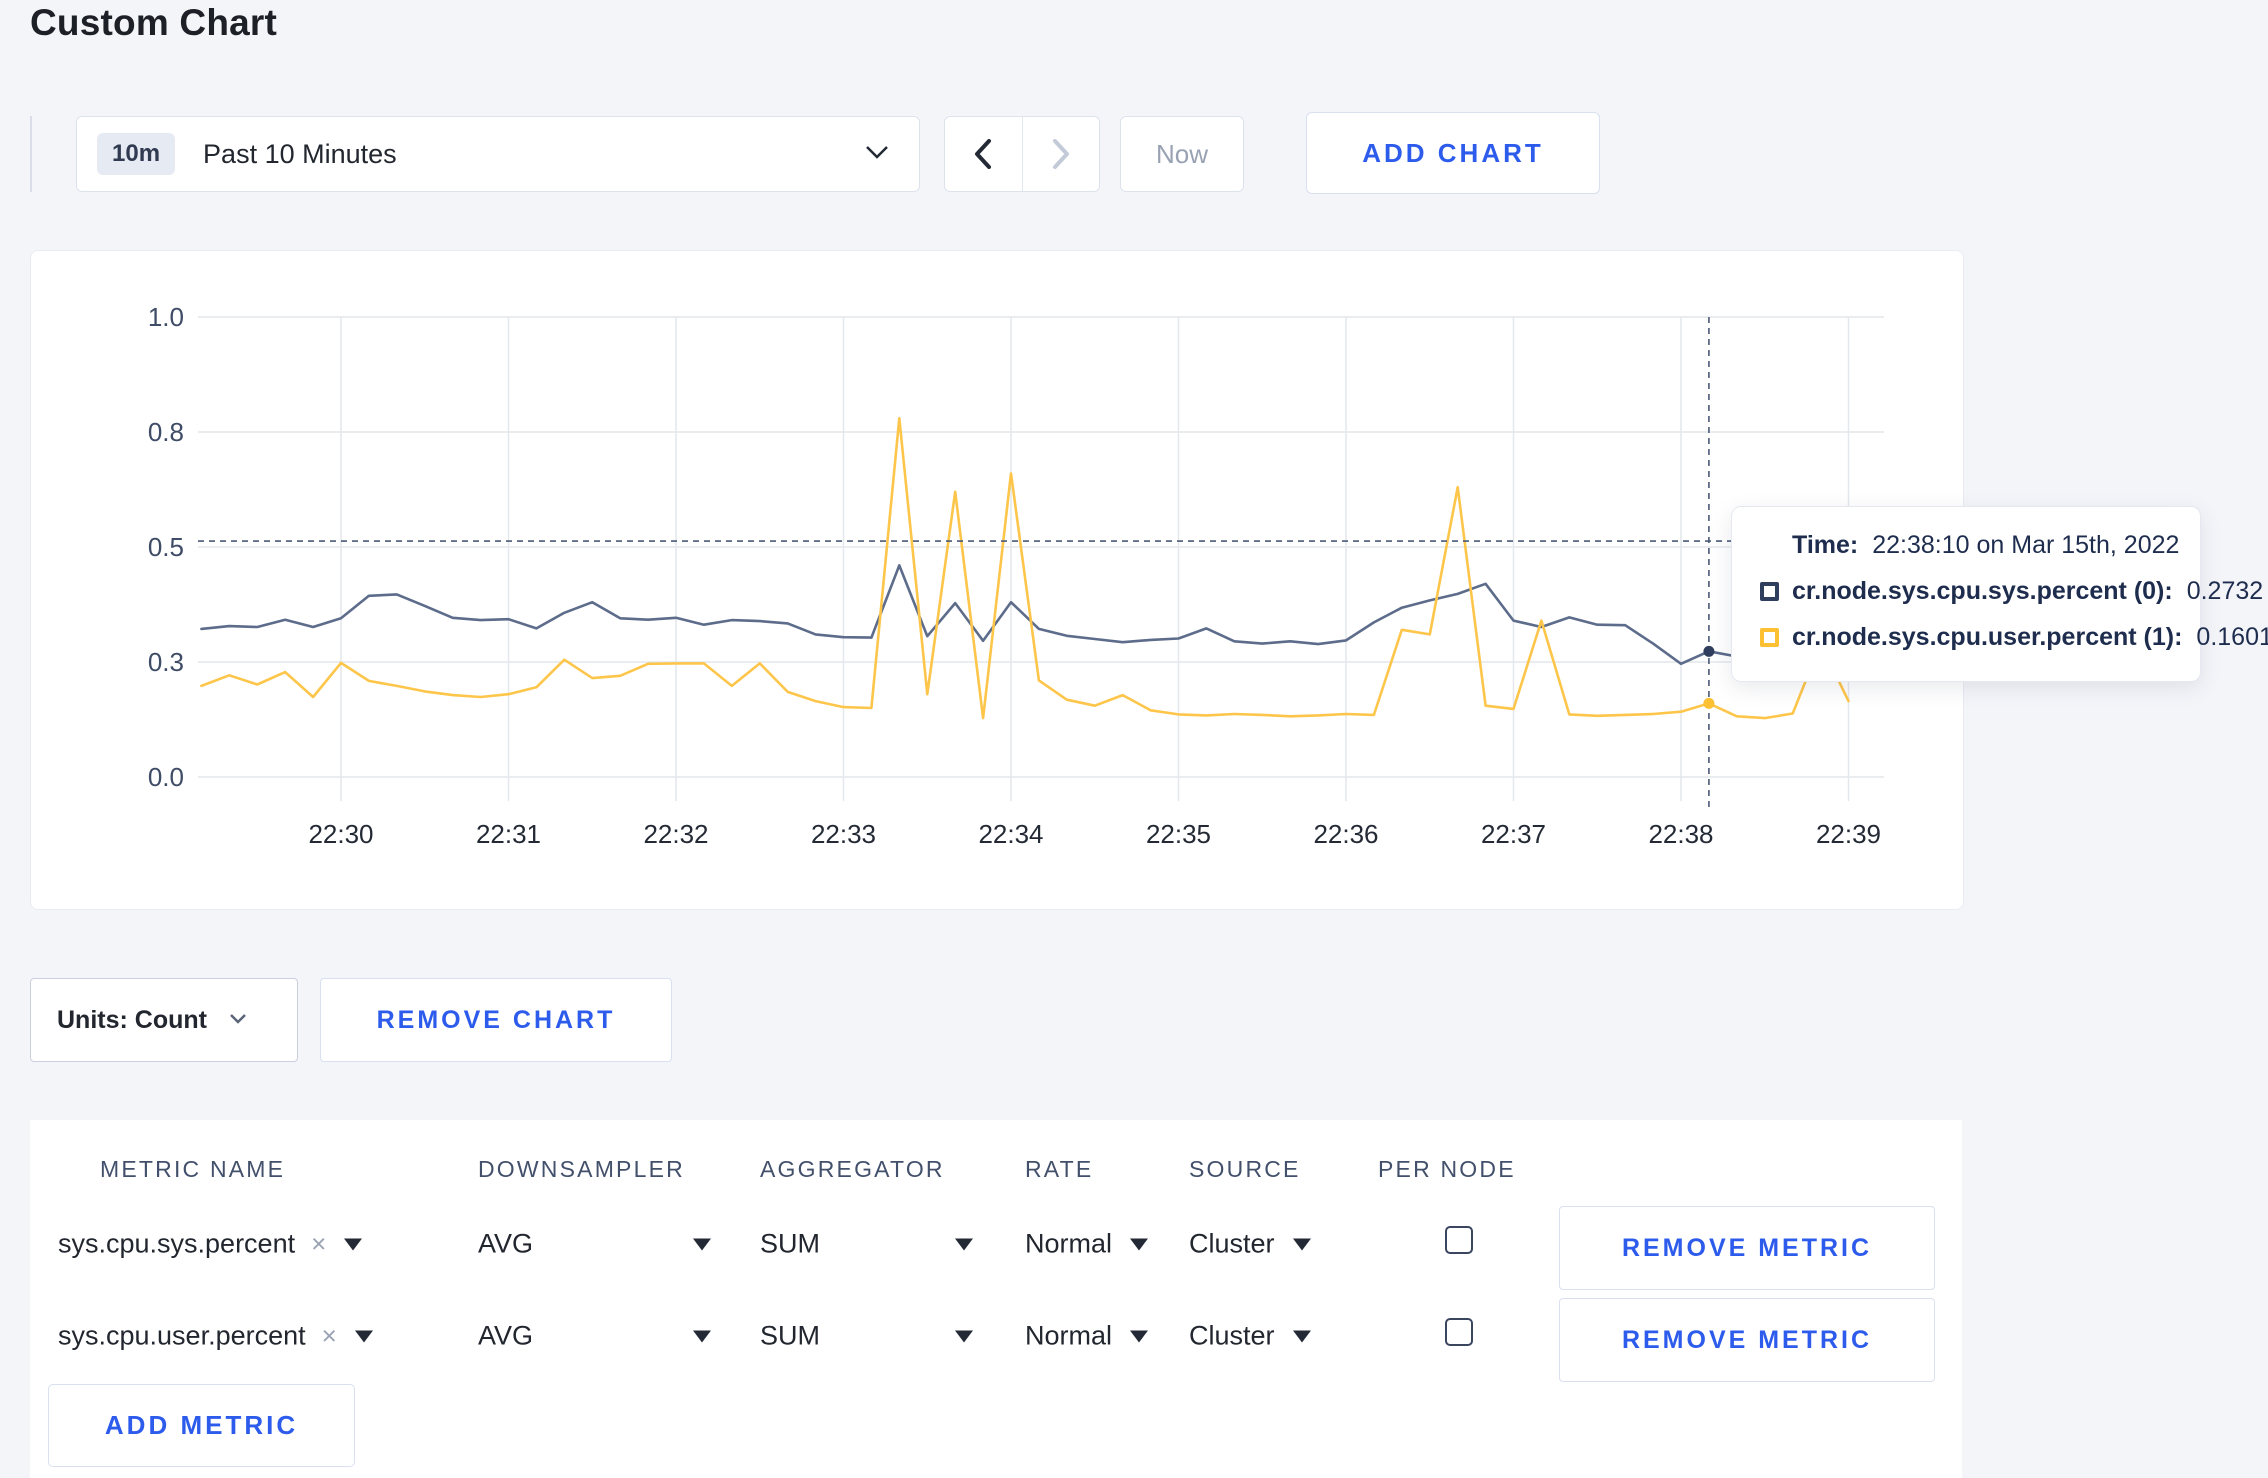  Describe the element at coordinates (166, 777) in the screenshot. I see `svg-text: 0.0` at that location.